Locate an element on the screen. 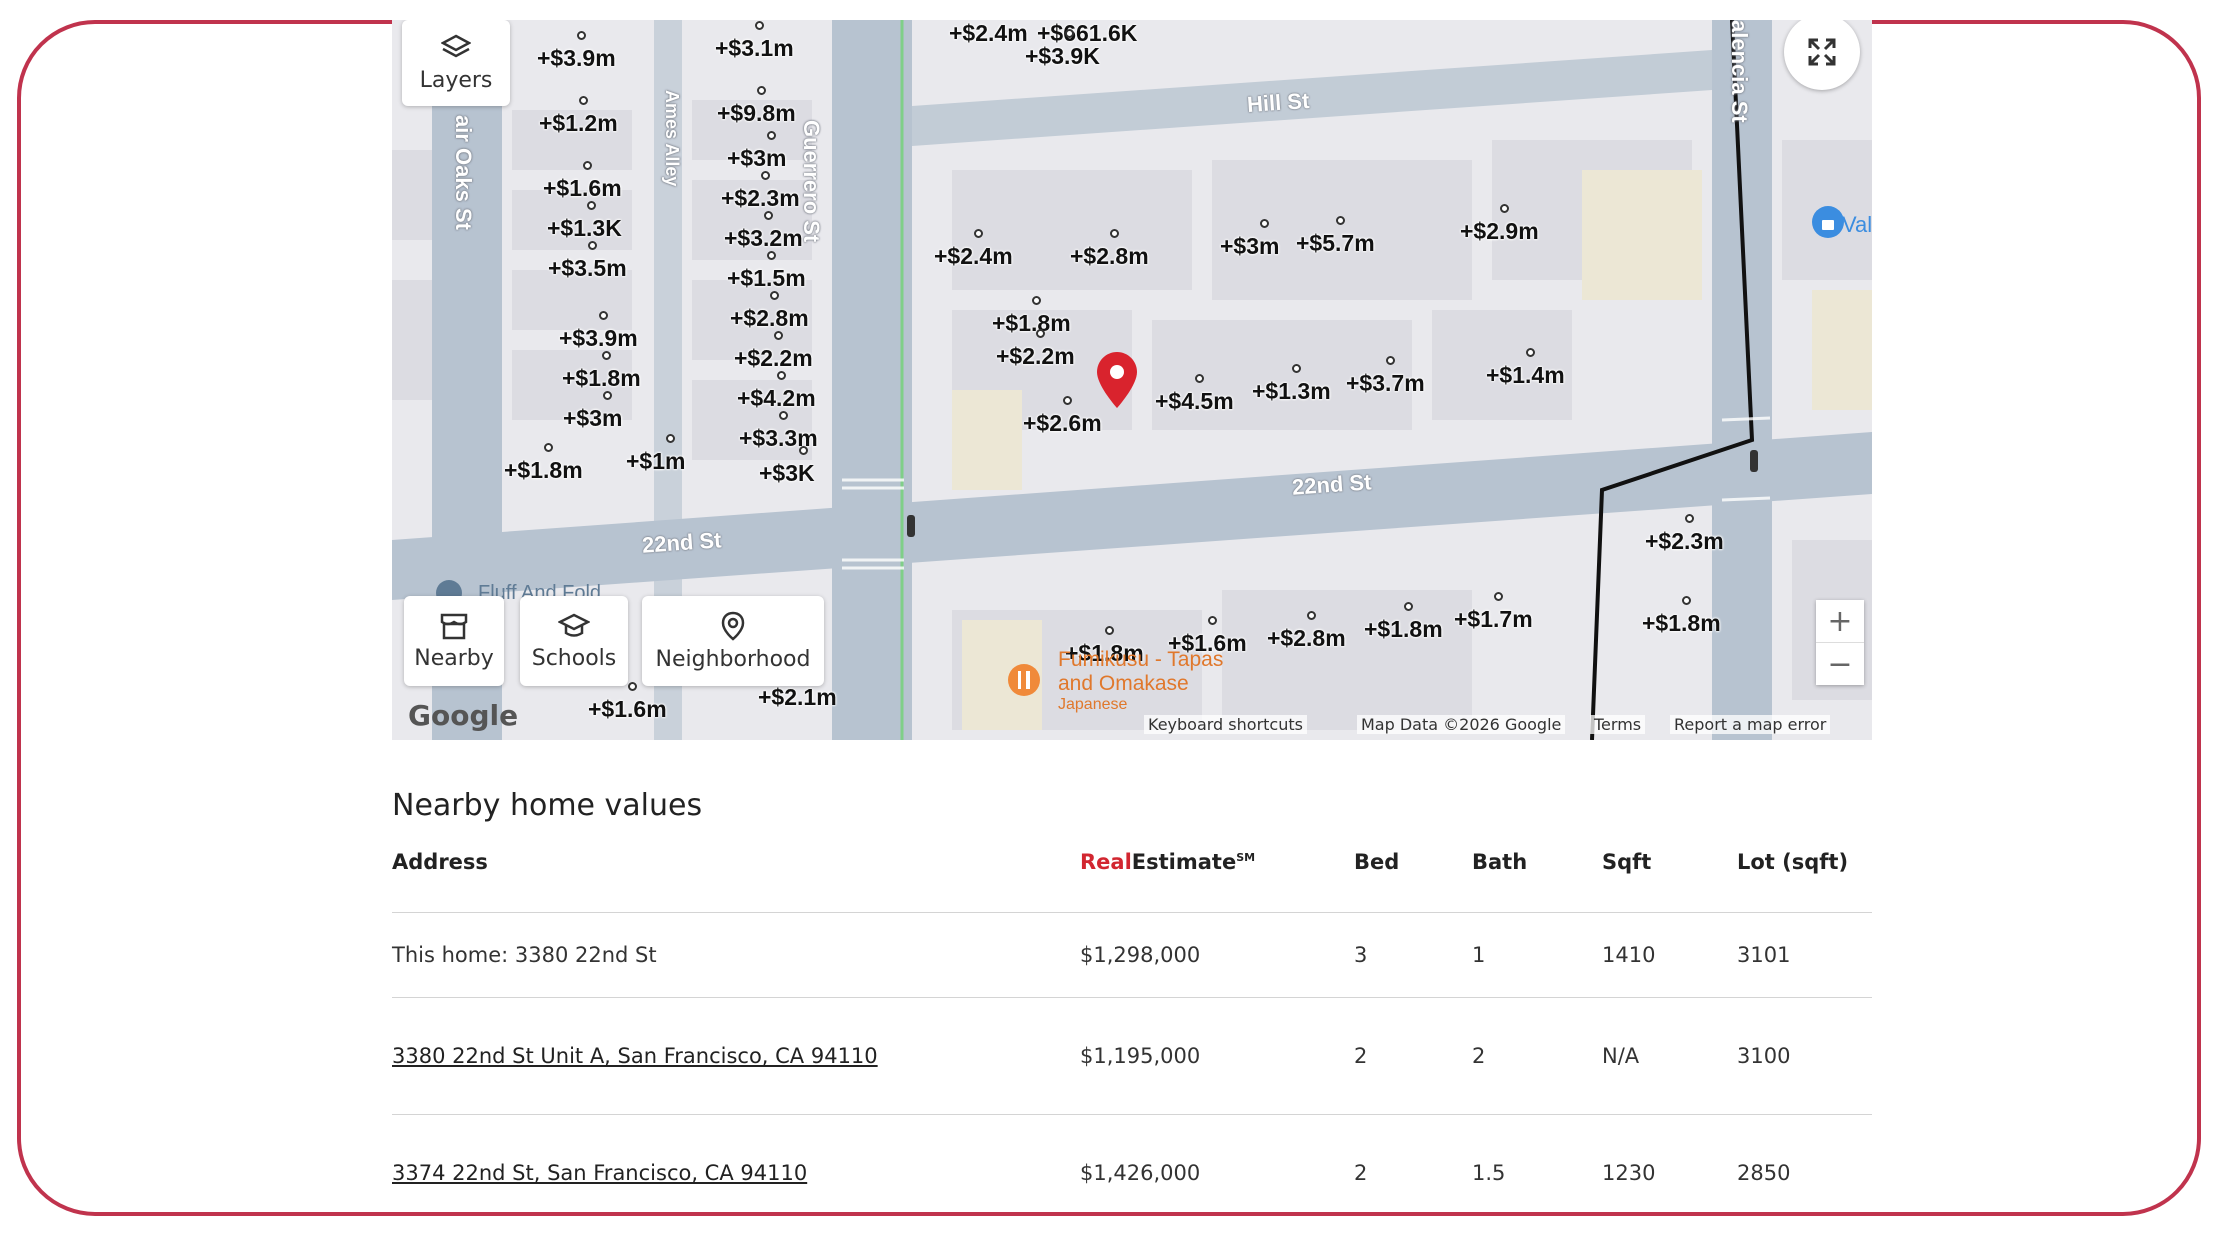 This screenshot has width=2223, height=1240. restaurant-name: Fumikusu - Tapas and Omakase is located at coordinates (1153, 672).